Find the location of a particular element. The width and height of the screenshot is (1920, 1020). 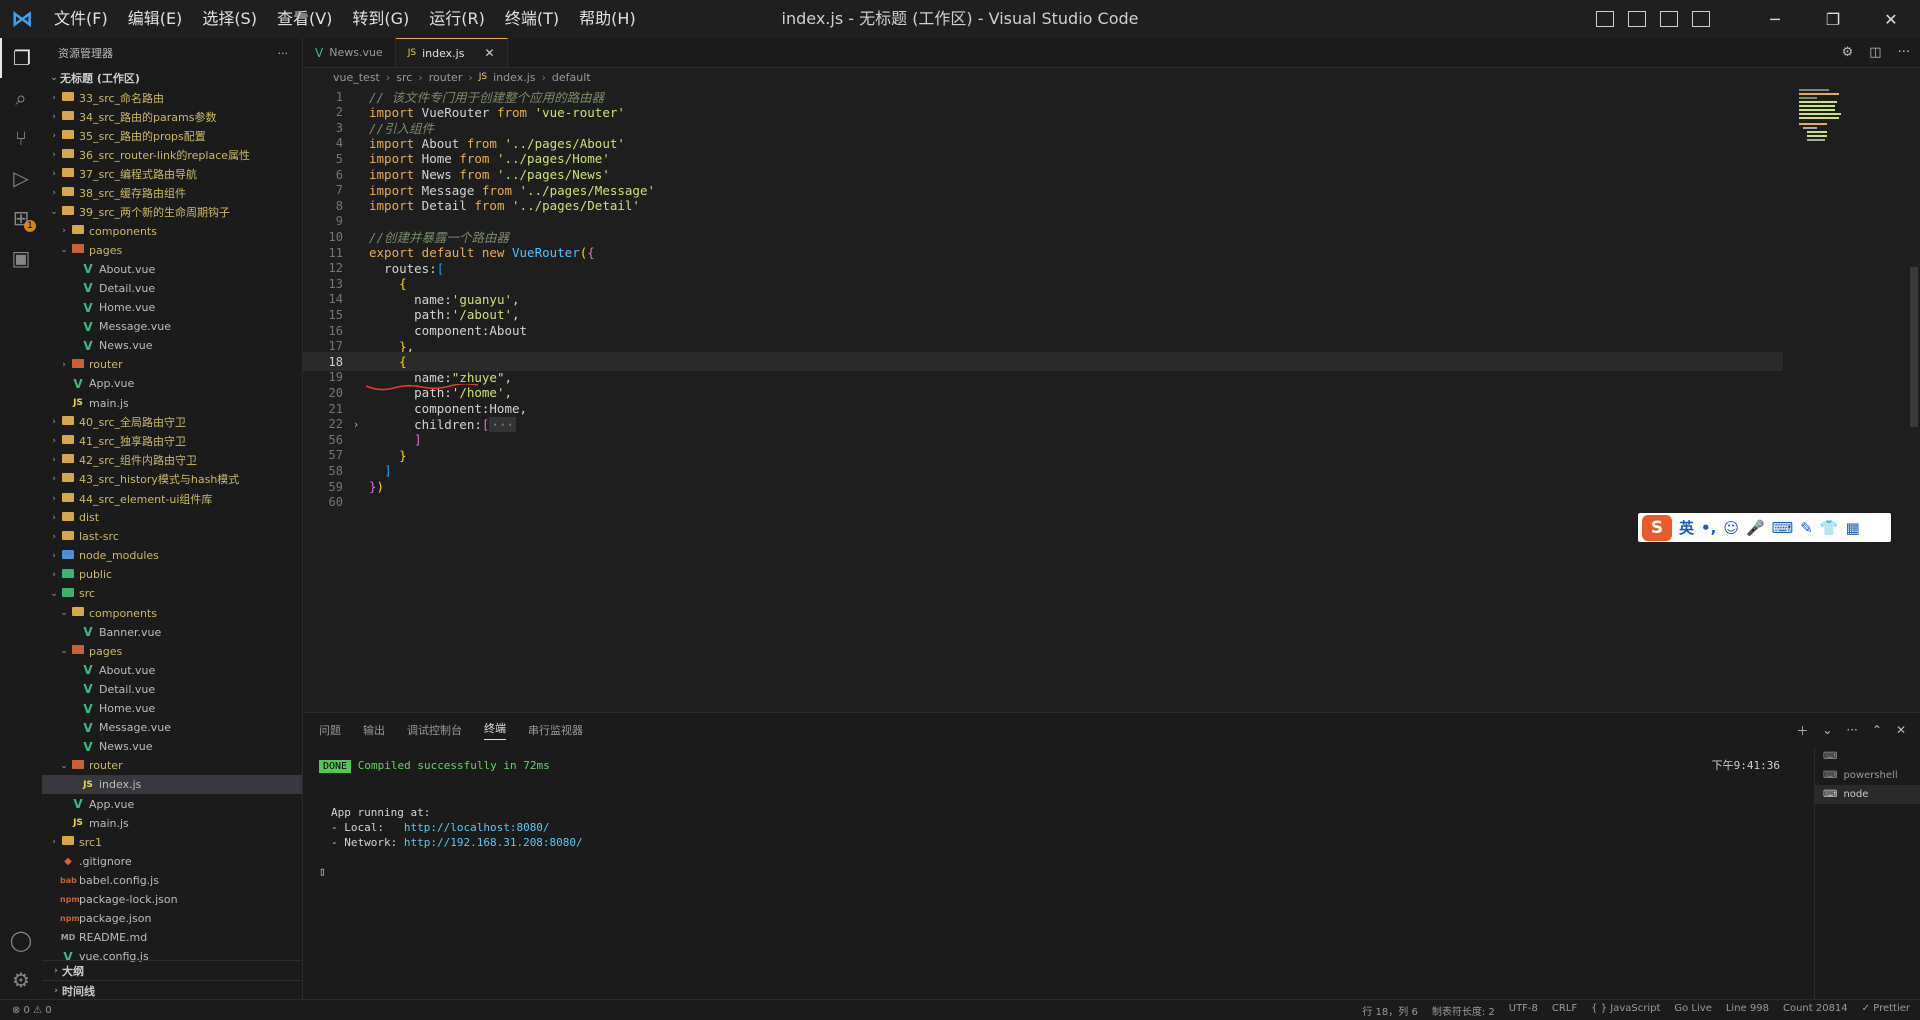

tab-problems: 问题 is located at coordinates (330, 730).